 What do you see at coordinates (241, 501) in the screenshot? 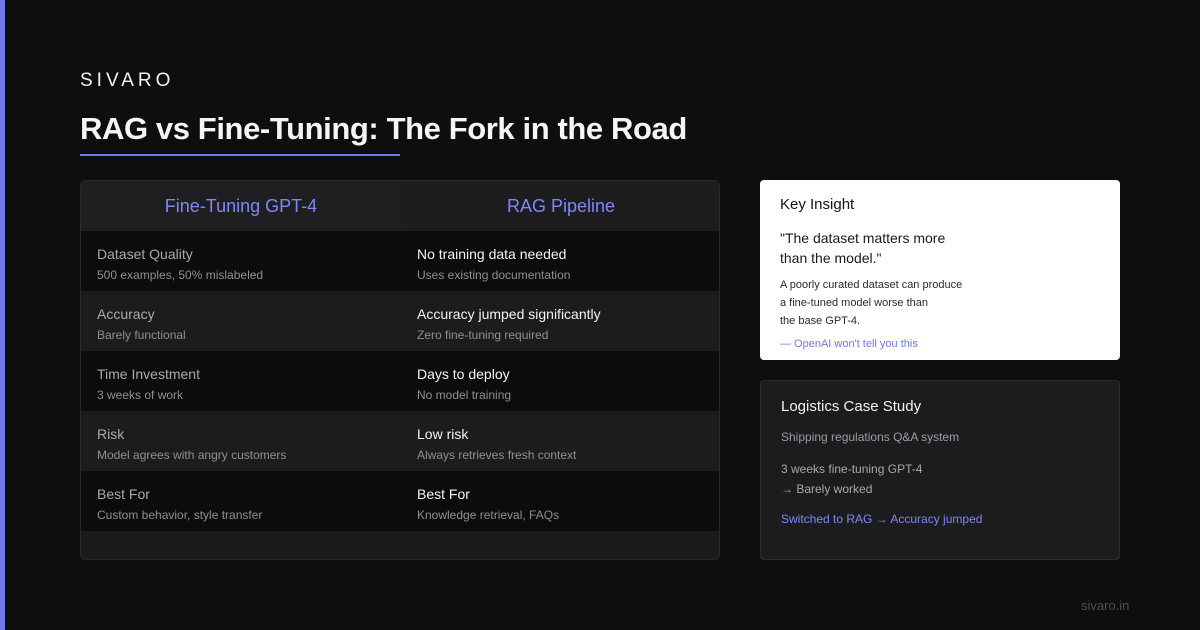
I see `table-cell: Best For Custom behavior, style transfer` at bounding box center [241, 501].